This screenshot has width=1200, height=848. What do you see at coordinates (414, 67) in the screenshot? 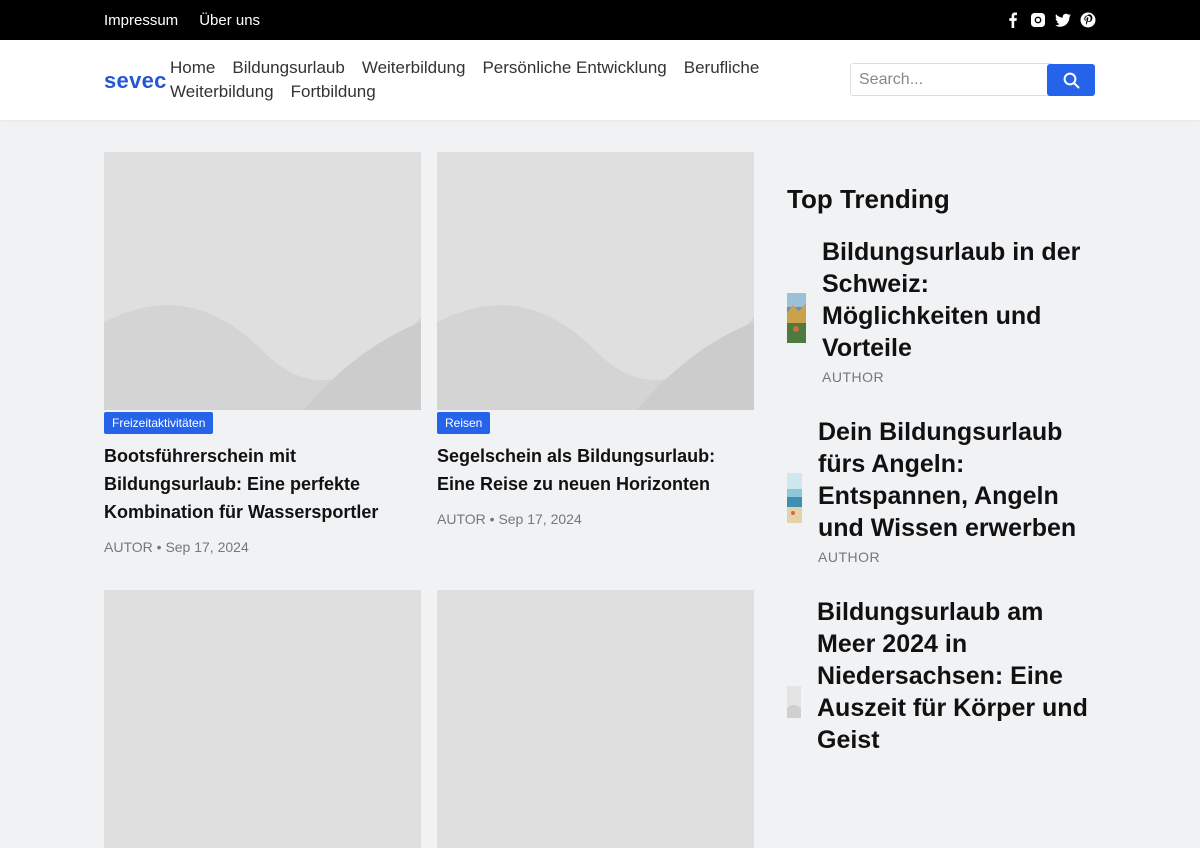
I see `nav-weiterbildung: Weiterbildung` at bounding box center [414, 67].